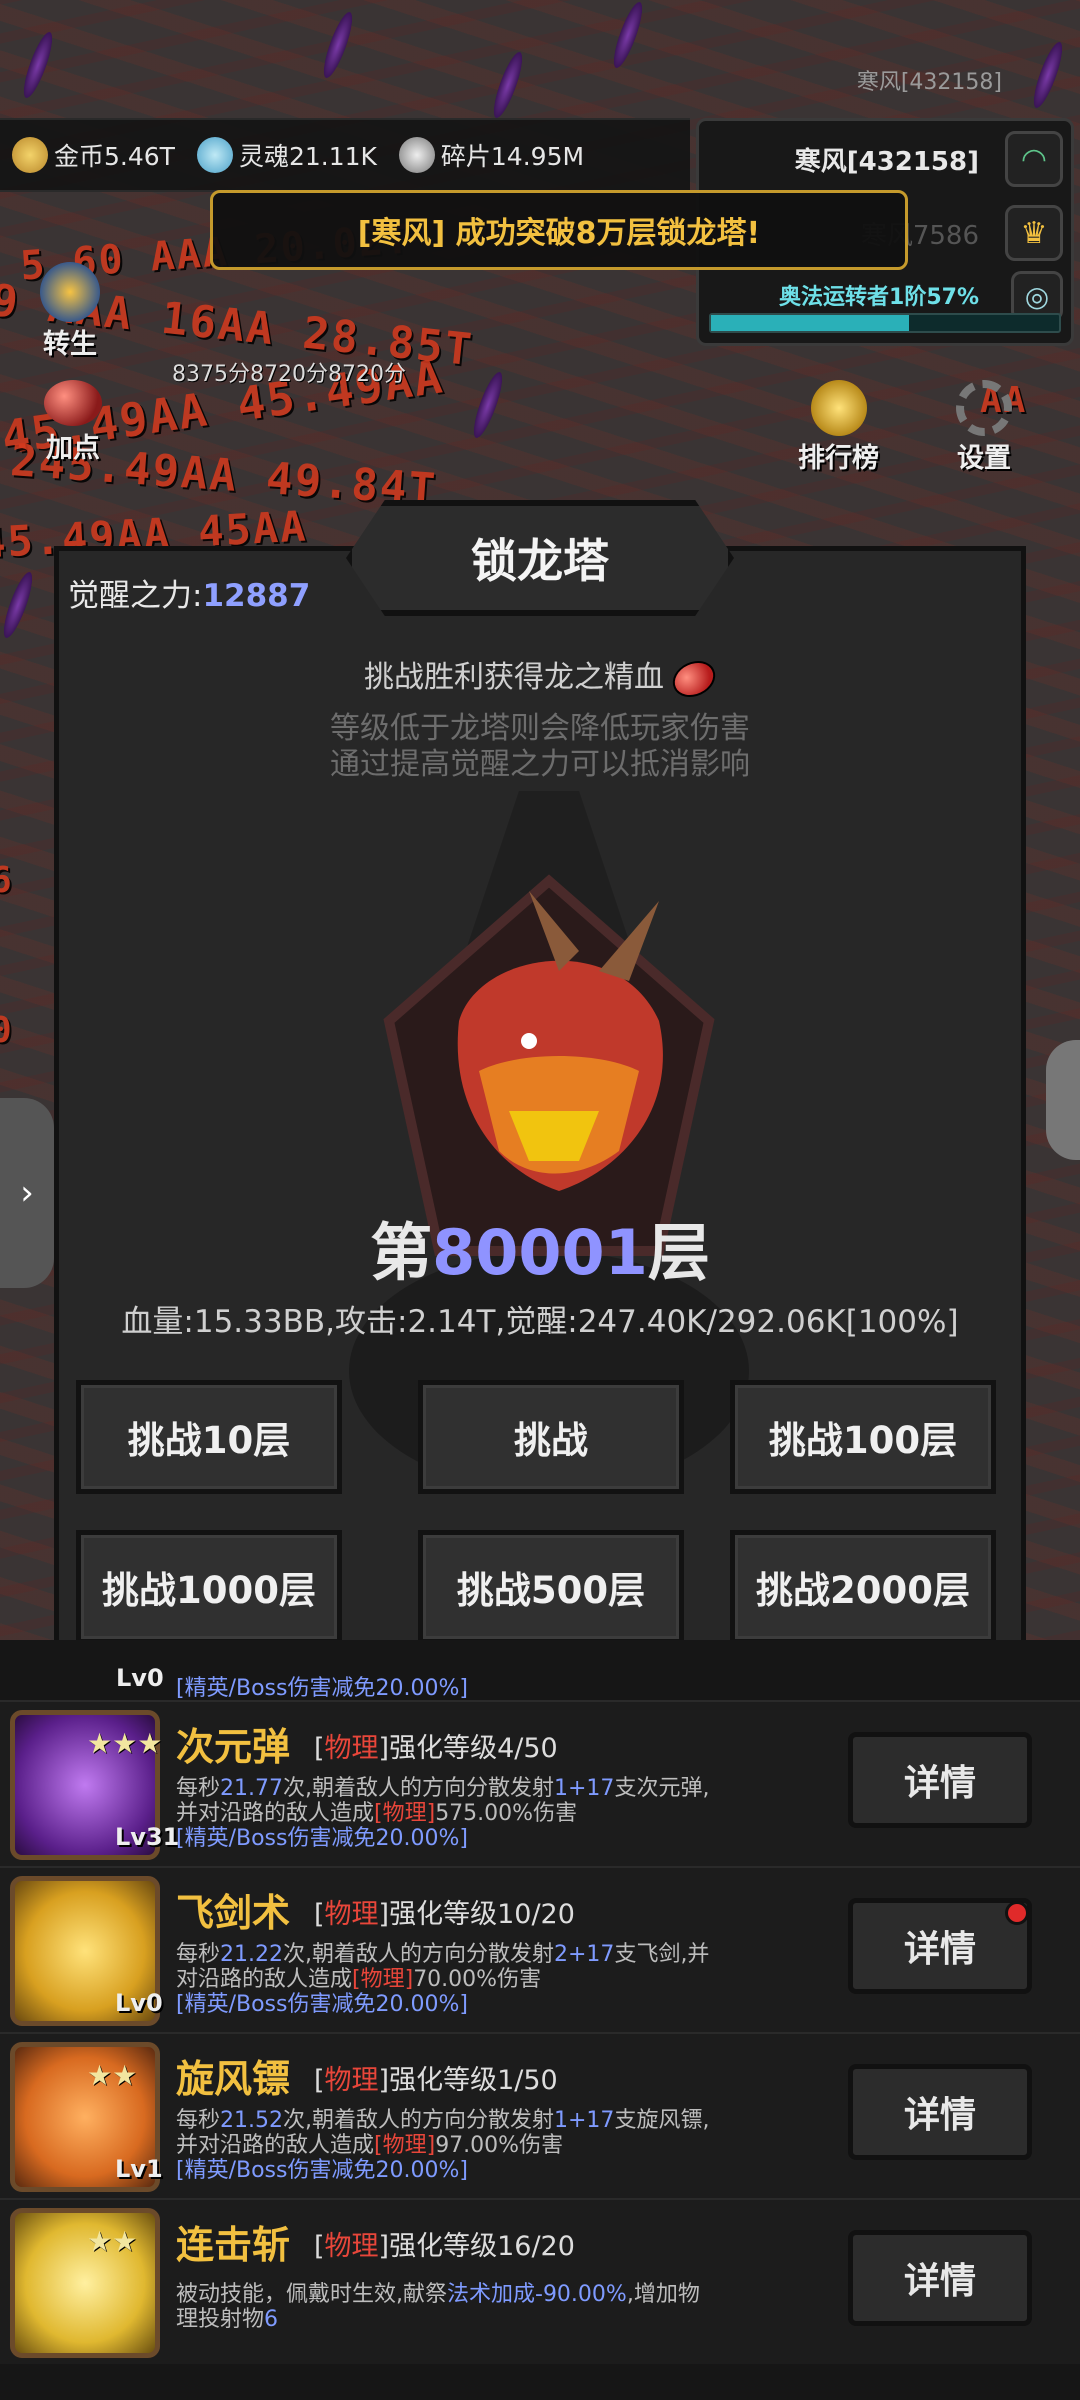 The height and width of the screenshot is (2400, 1080). Describe the element at coordinates (1017, 1913) in the screenshot. I see `notification-dot` at that location.